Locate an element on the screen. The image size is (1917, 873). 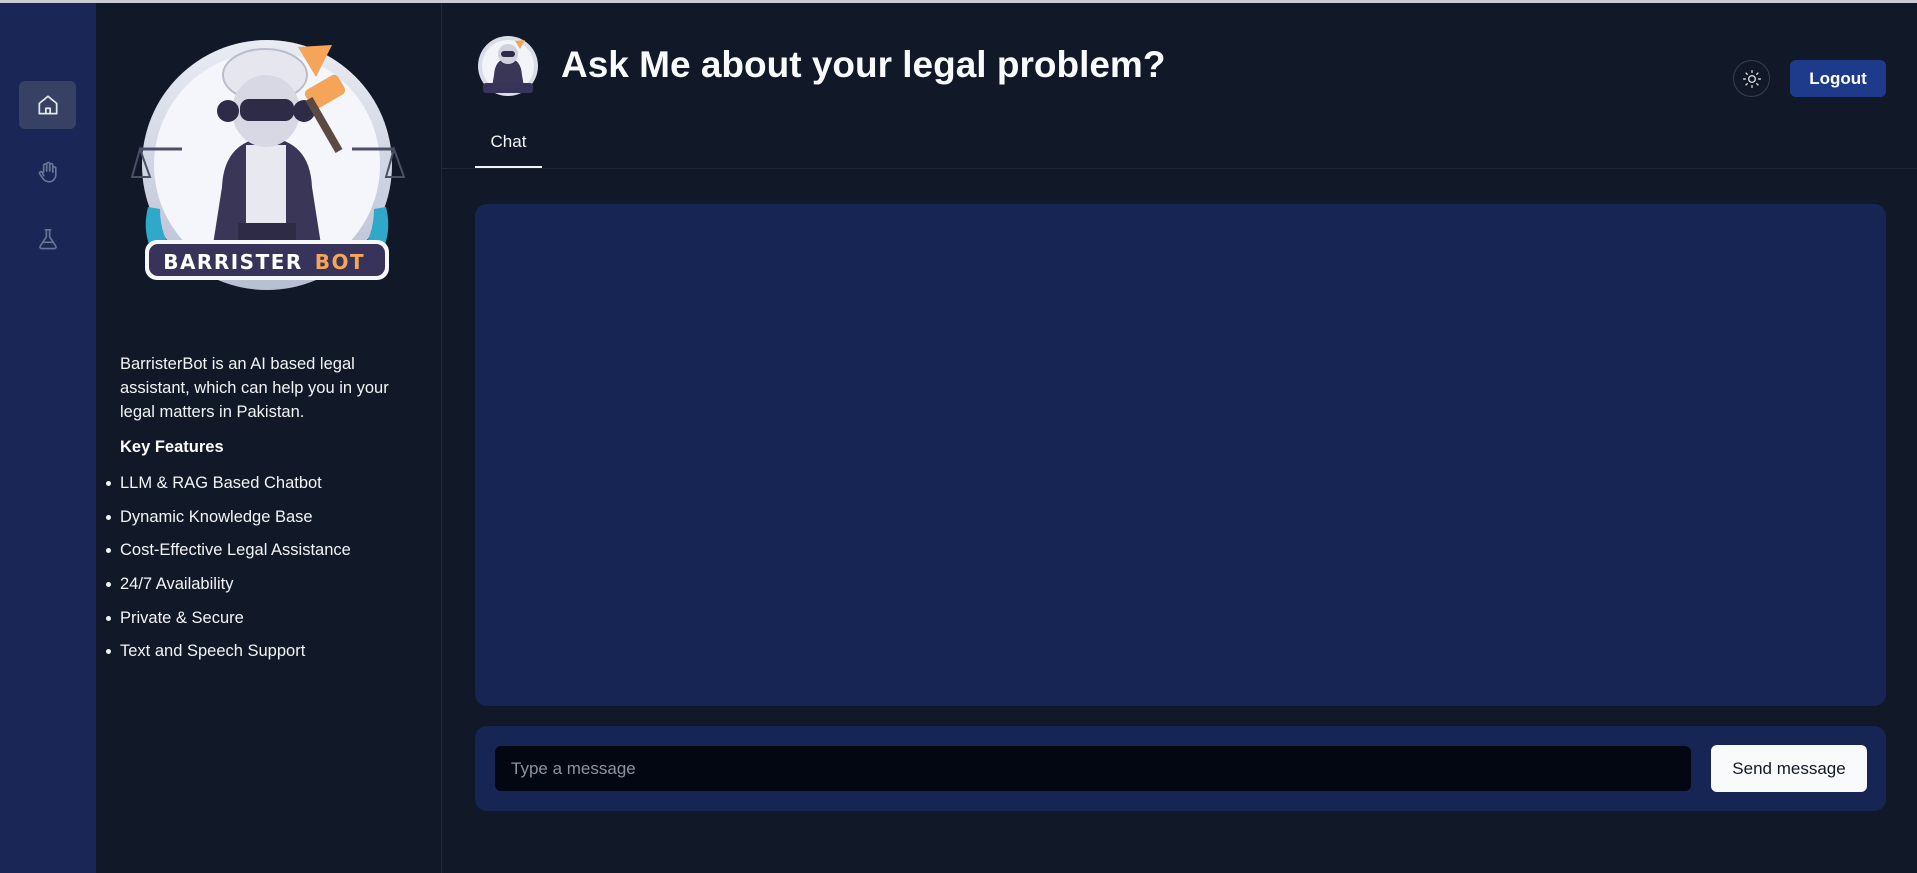
rail-hand-button is located at coordinates (47, 172).